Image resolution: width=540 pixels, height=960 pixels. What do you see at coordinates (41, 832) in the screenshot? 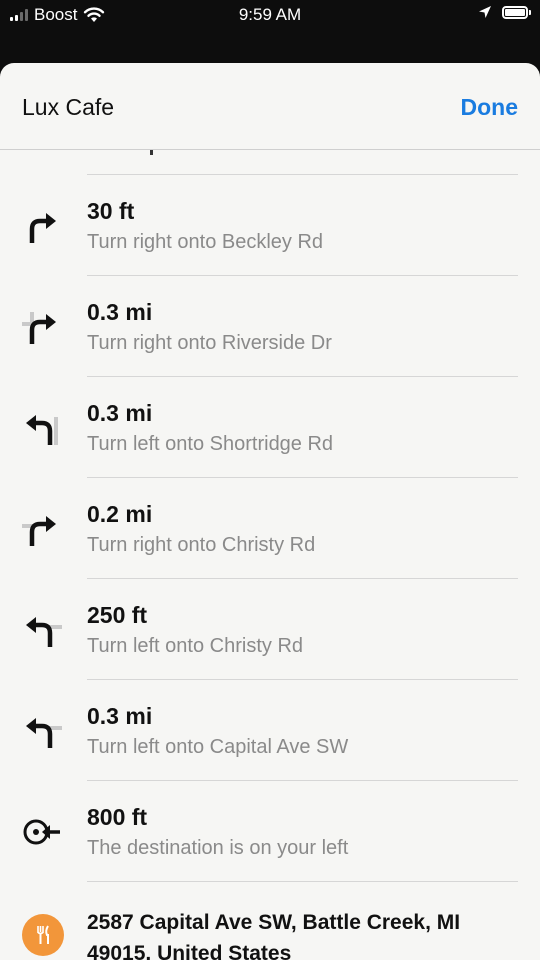
I see `arrive-left-icon` at bounding box center [41, 832].